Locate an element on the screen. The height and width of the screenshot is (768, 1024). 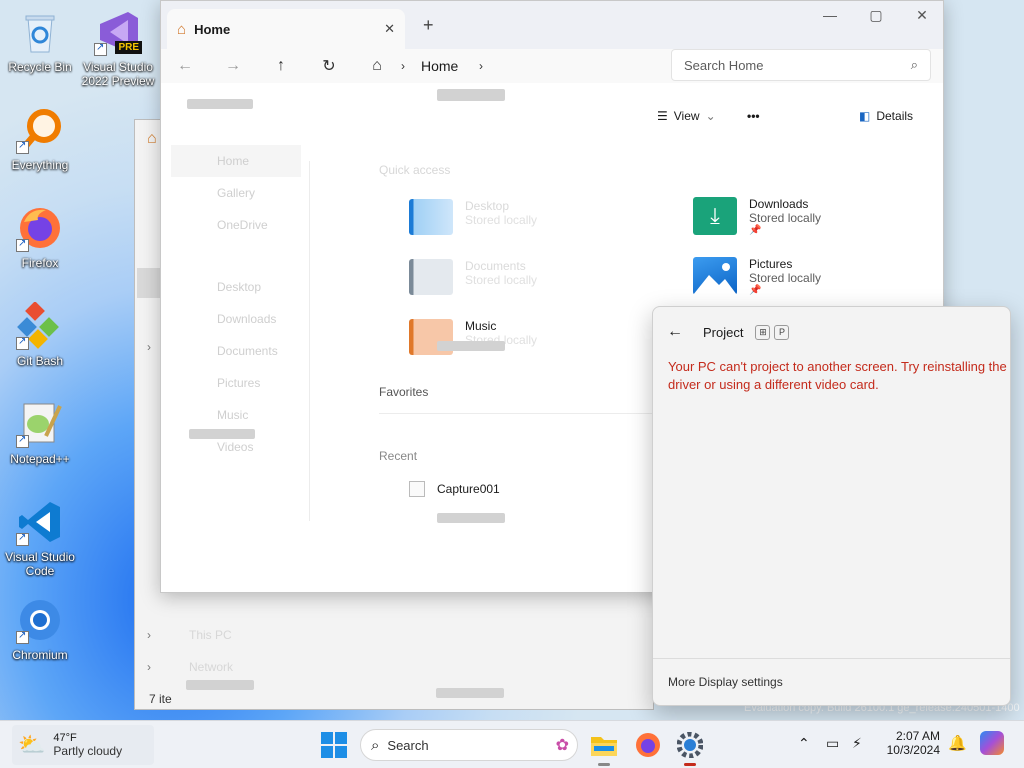
item-name: Desktop is located at coordinates (487, 206).